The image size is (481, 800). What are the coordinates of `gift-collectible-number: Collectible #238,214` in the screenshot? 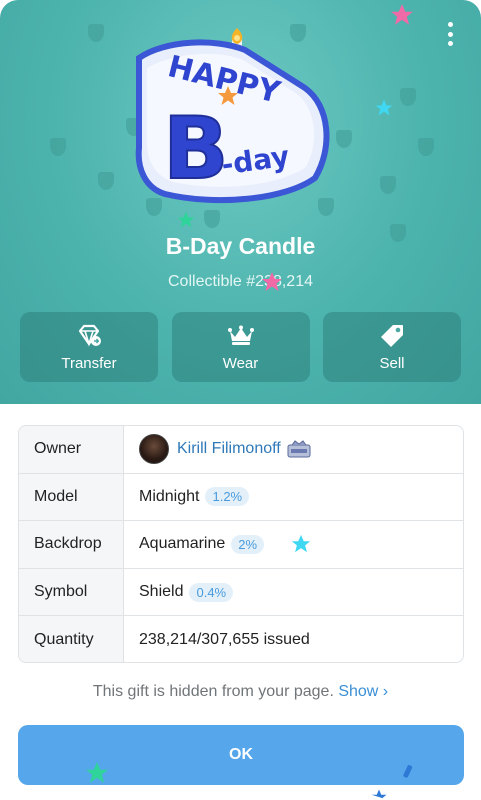 It's located at (240, 281).